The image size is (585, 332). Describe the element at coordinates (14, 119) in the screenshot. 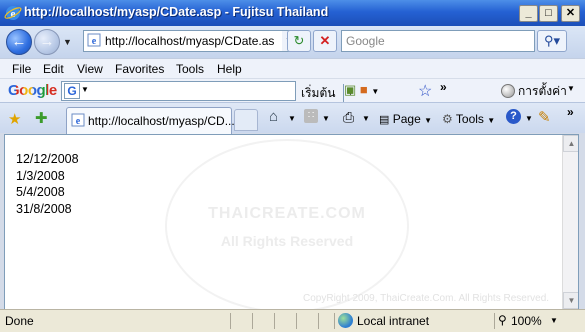

I see `favorites-center-icon: ★` at that location.